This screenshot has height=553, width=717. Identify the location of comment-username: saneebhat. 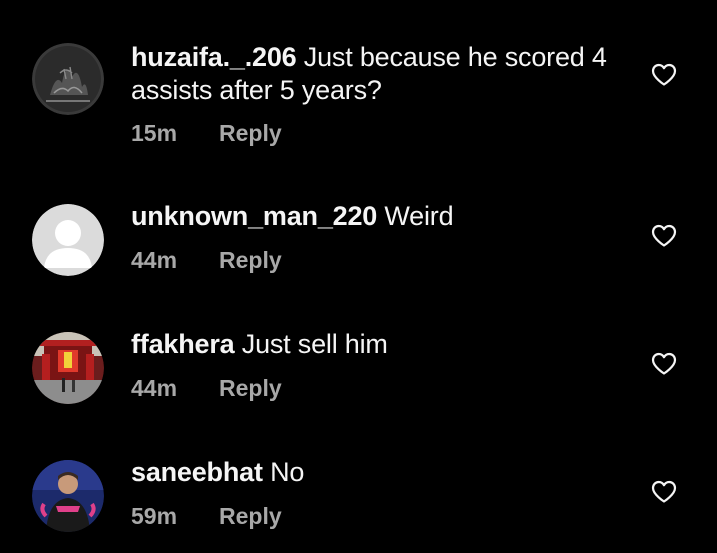
(197, 472).